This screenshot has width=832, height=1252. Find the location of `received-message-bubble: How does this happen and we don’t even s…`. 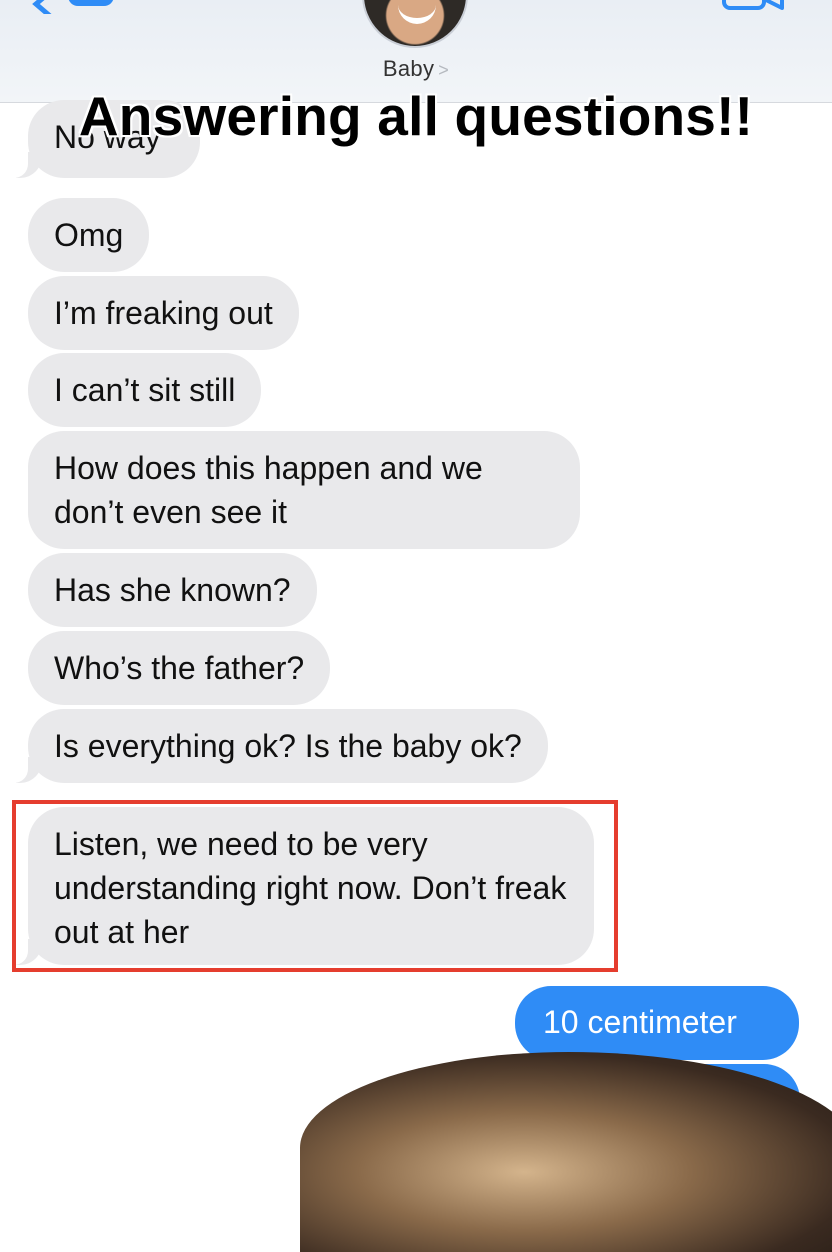

received-message-bubble: How does this happen and we don’t even s… is located at coordinates (304, 490).